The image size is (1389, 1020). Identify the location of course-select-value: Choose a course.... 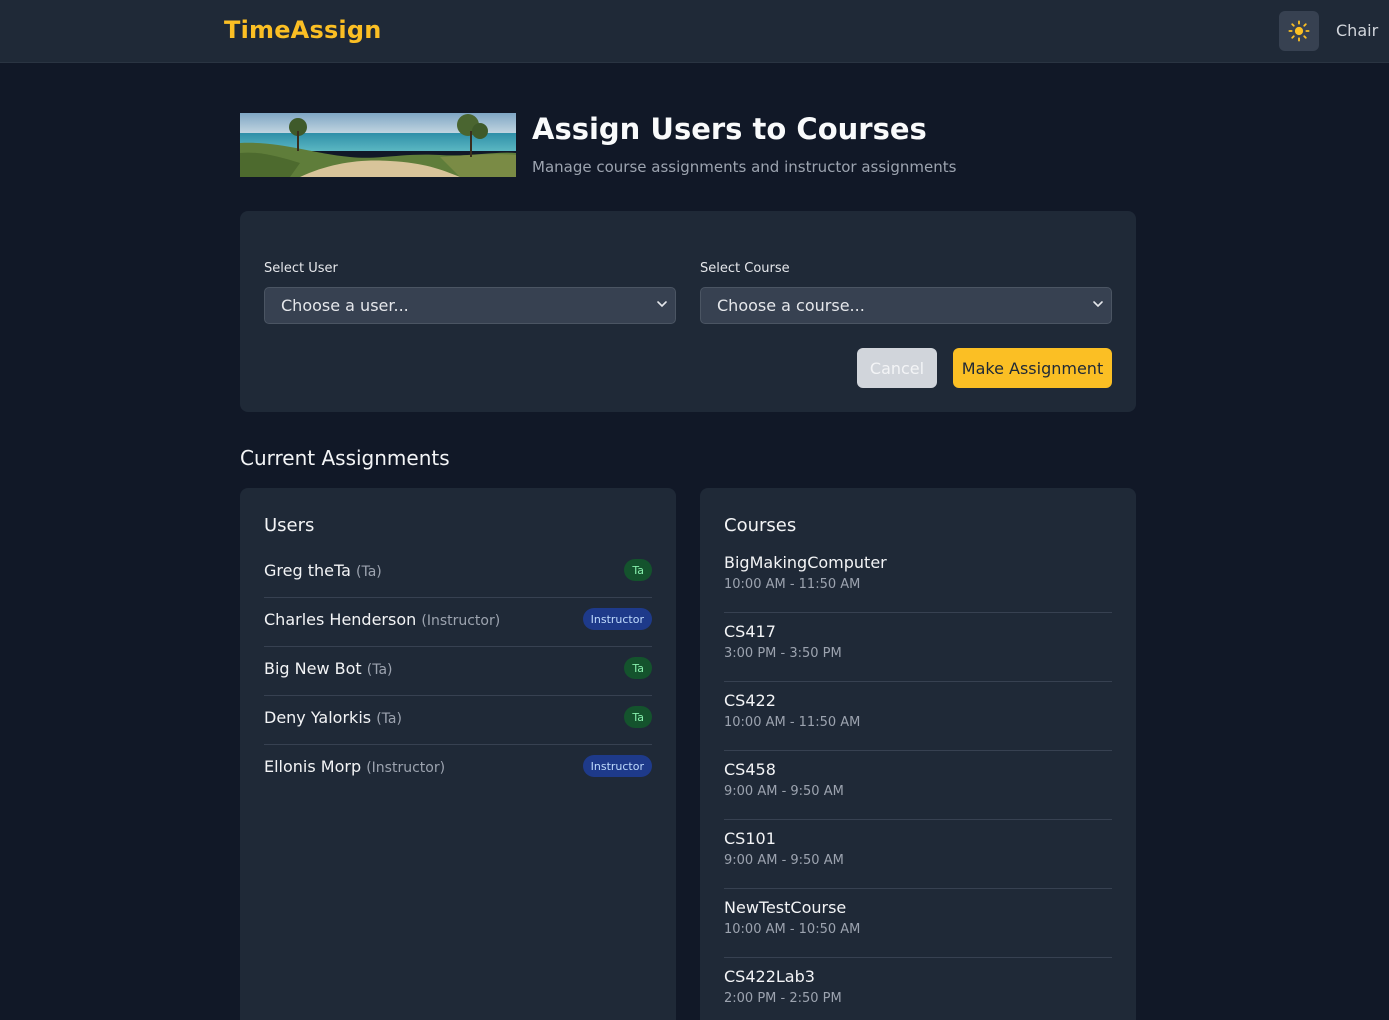
(791, 305).